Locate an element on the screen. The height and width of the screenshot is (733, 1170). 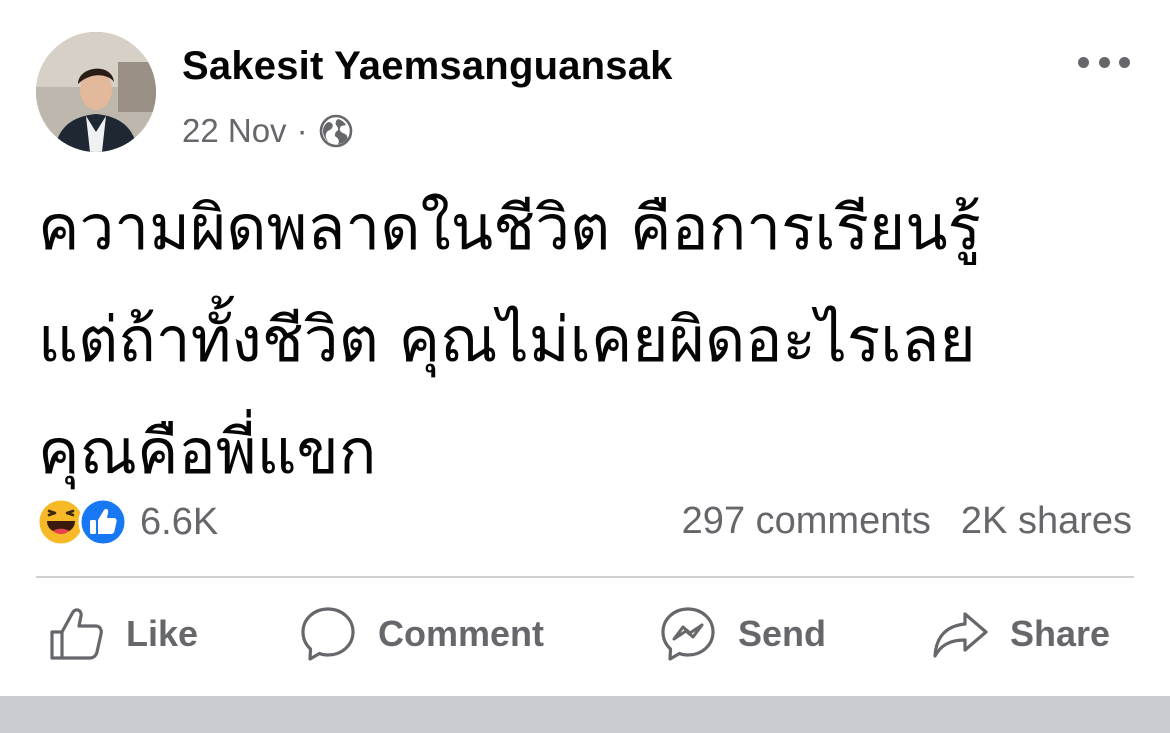
author-name: Sakesit Yaemsanguansak is located at coordinates (427, 66).